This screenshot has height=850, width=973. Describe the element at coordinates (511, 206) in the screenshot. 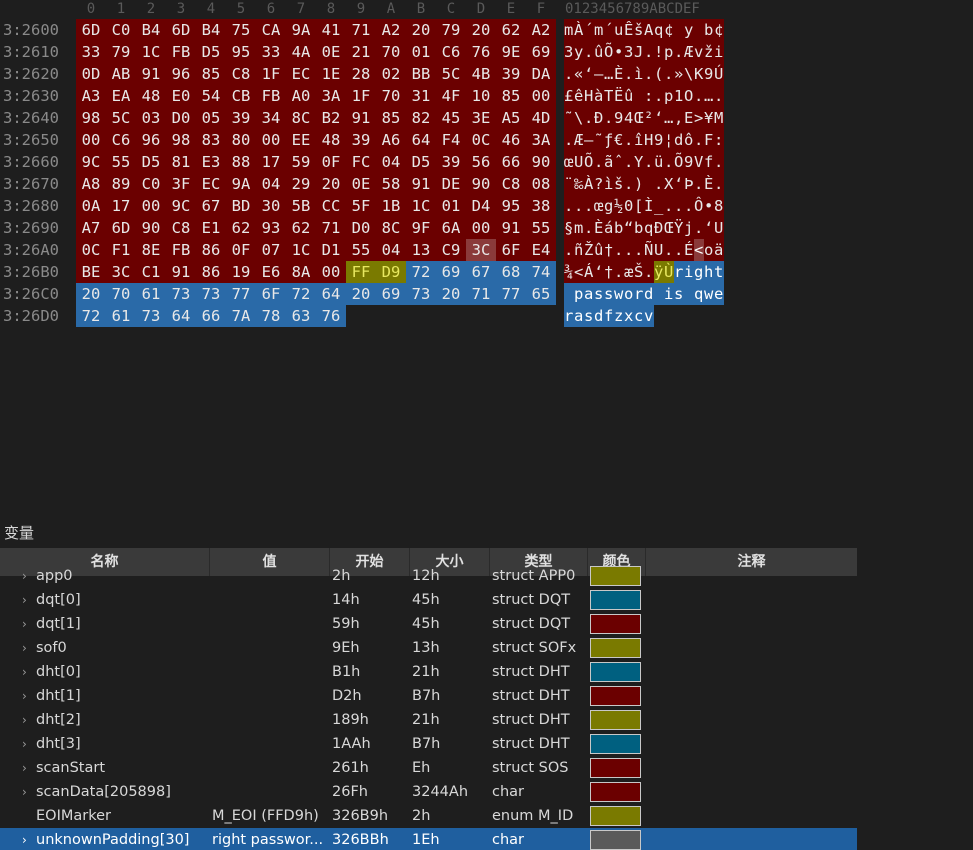

I see `hex-byte: 95` at that location.